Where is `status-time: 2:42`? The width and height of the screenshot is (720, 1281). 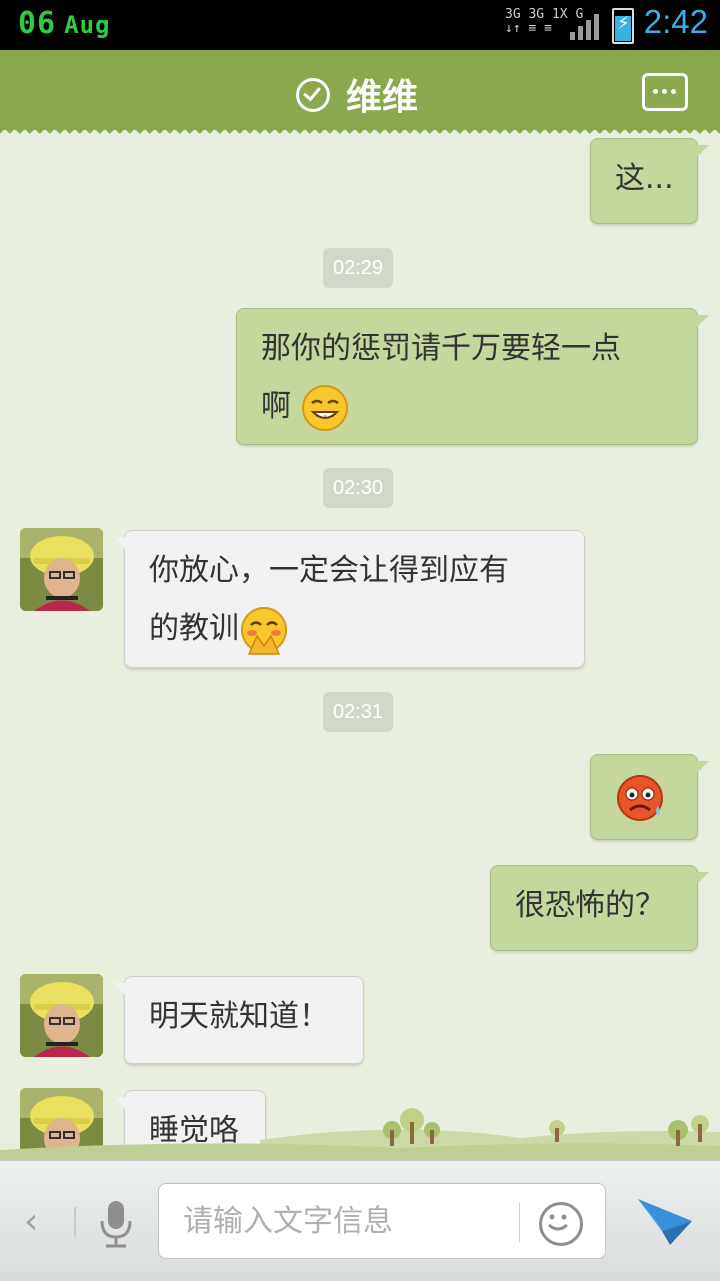 status-time: 2:42 is located at coordinates (675, 21).